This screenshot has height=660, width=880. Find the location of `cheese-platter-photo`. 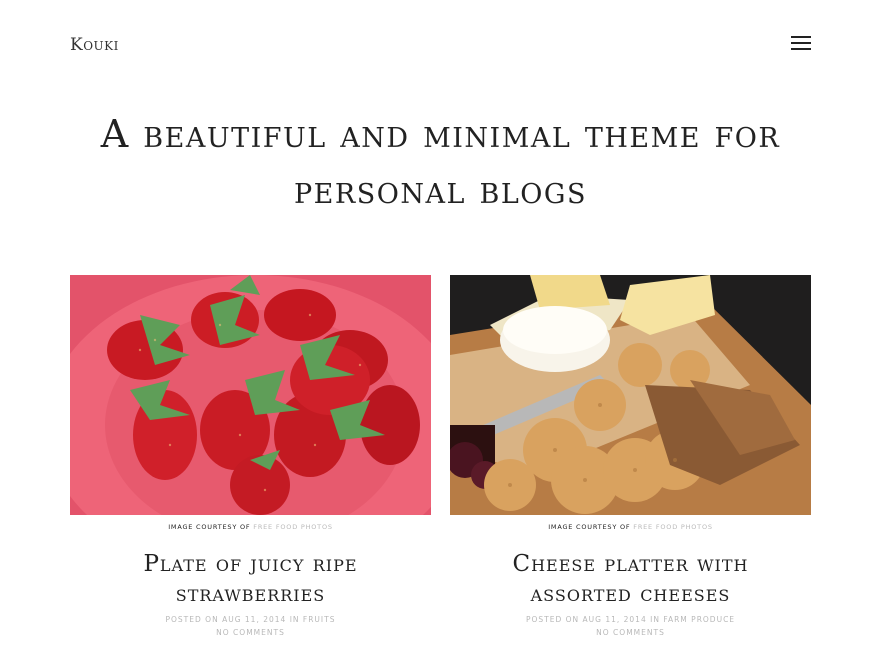

cheese-platter-photo is located at coordinates (630, 395).